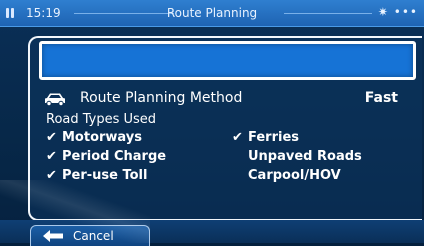 Image resolution: width=424 pixels, height=246 pixels. I want to click on method-value: Fast, so click(381, 98).